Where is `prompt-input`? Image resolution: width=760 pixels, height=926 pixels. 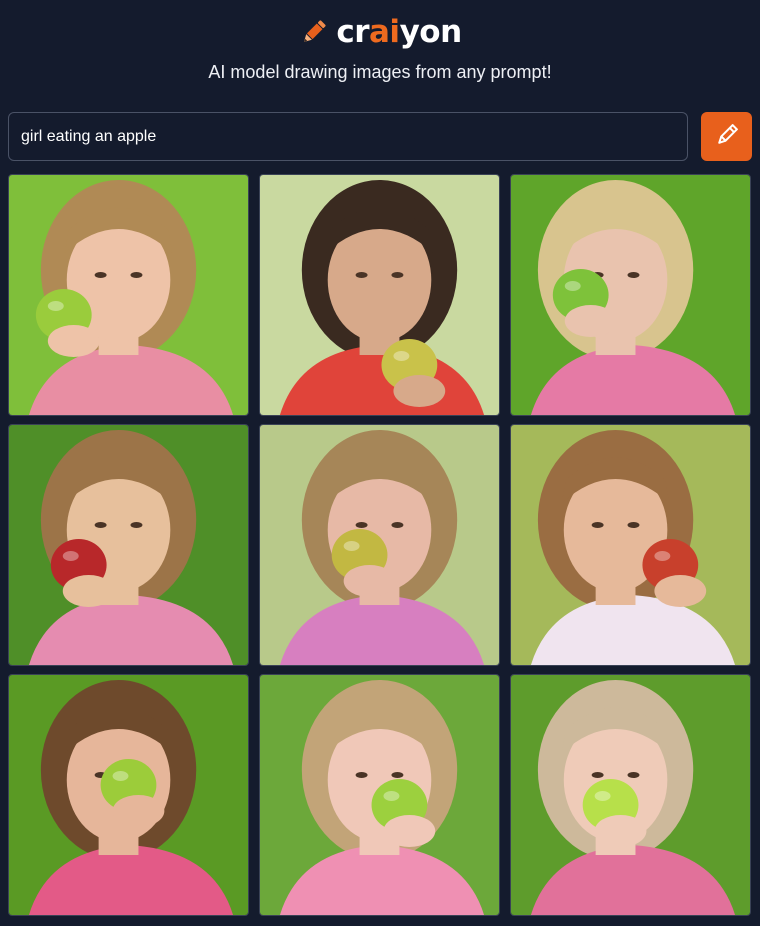 prompt-input is located at coordinates (348, 136).